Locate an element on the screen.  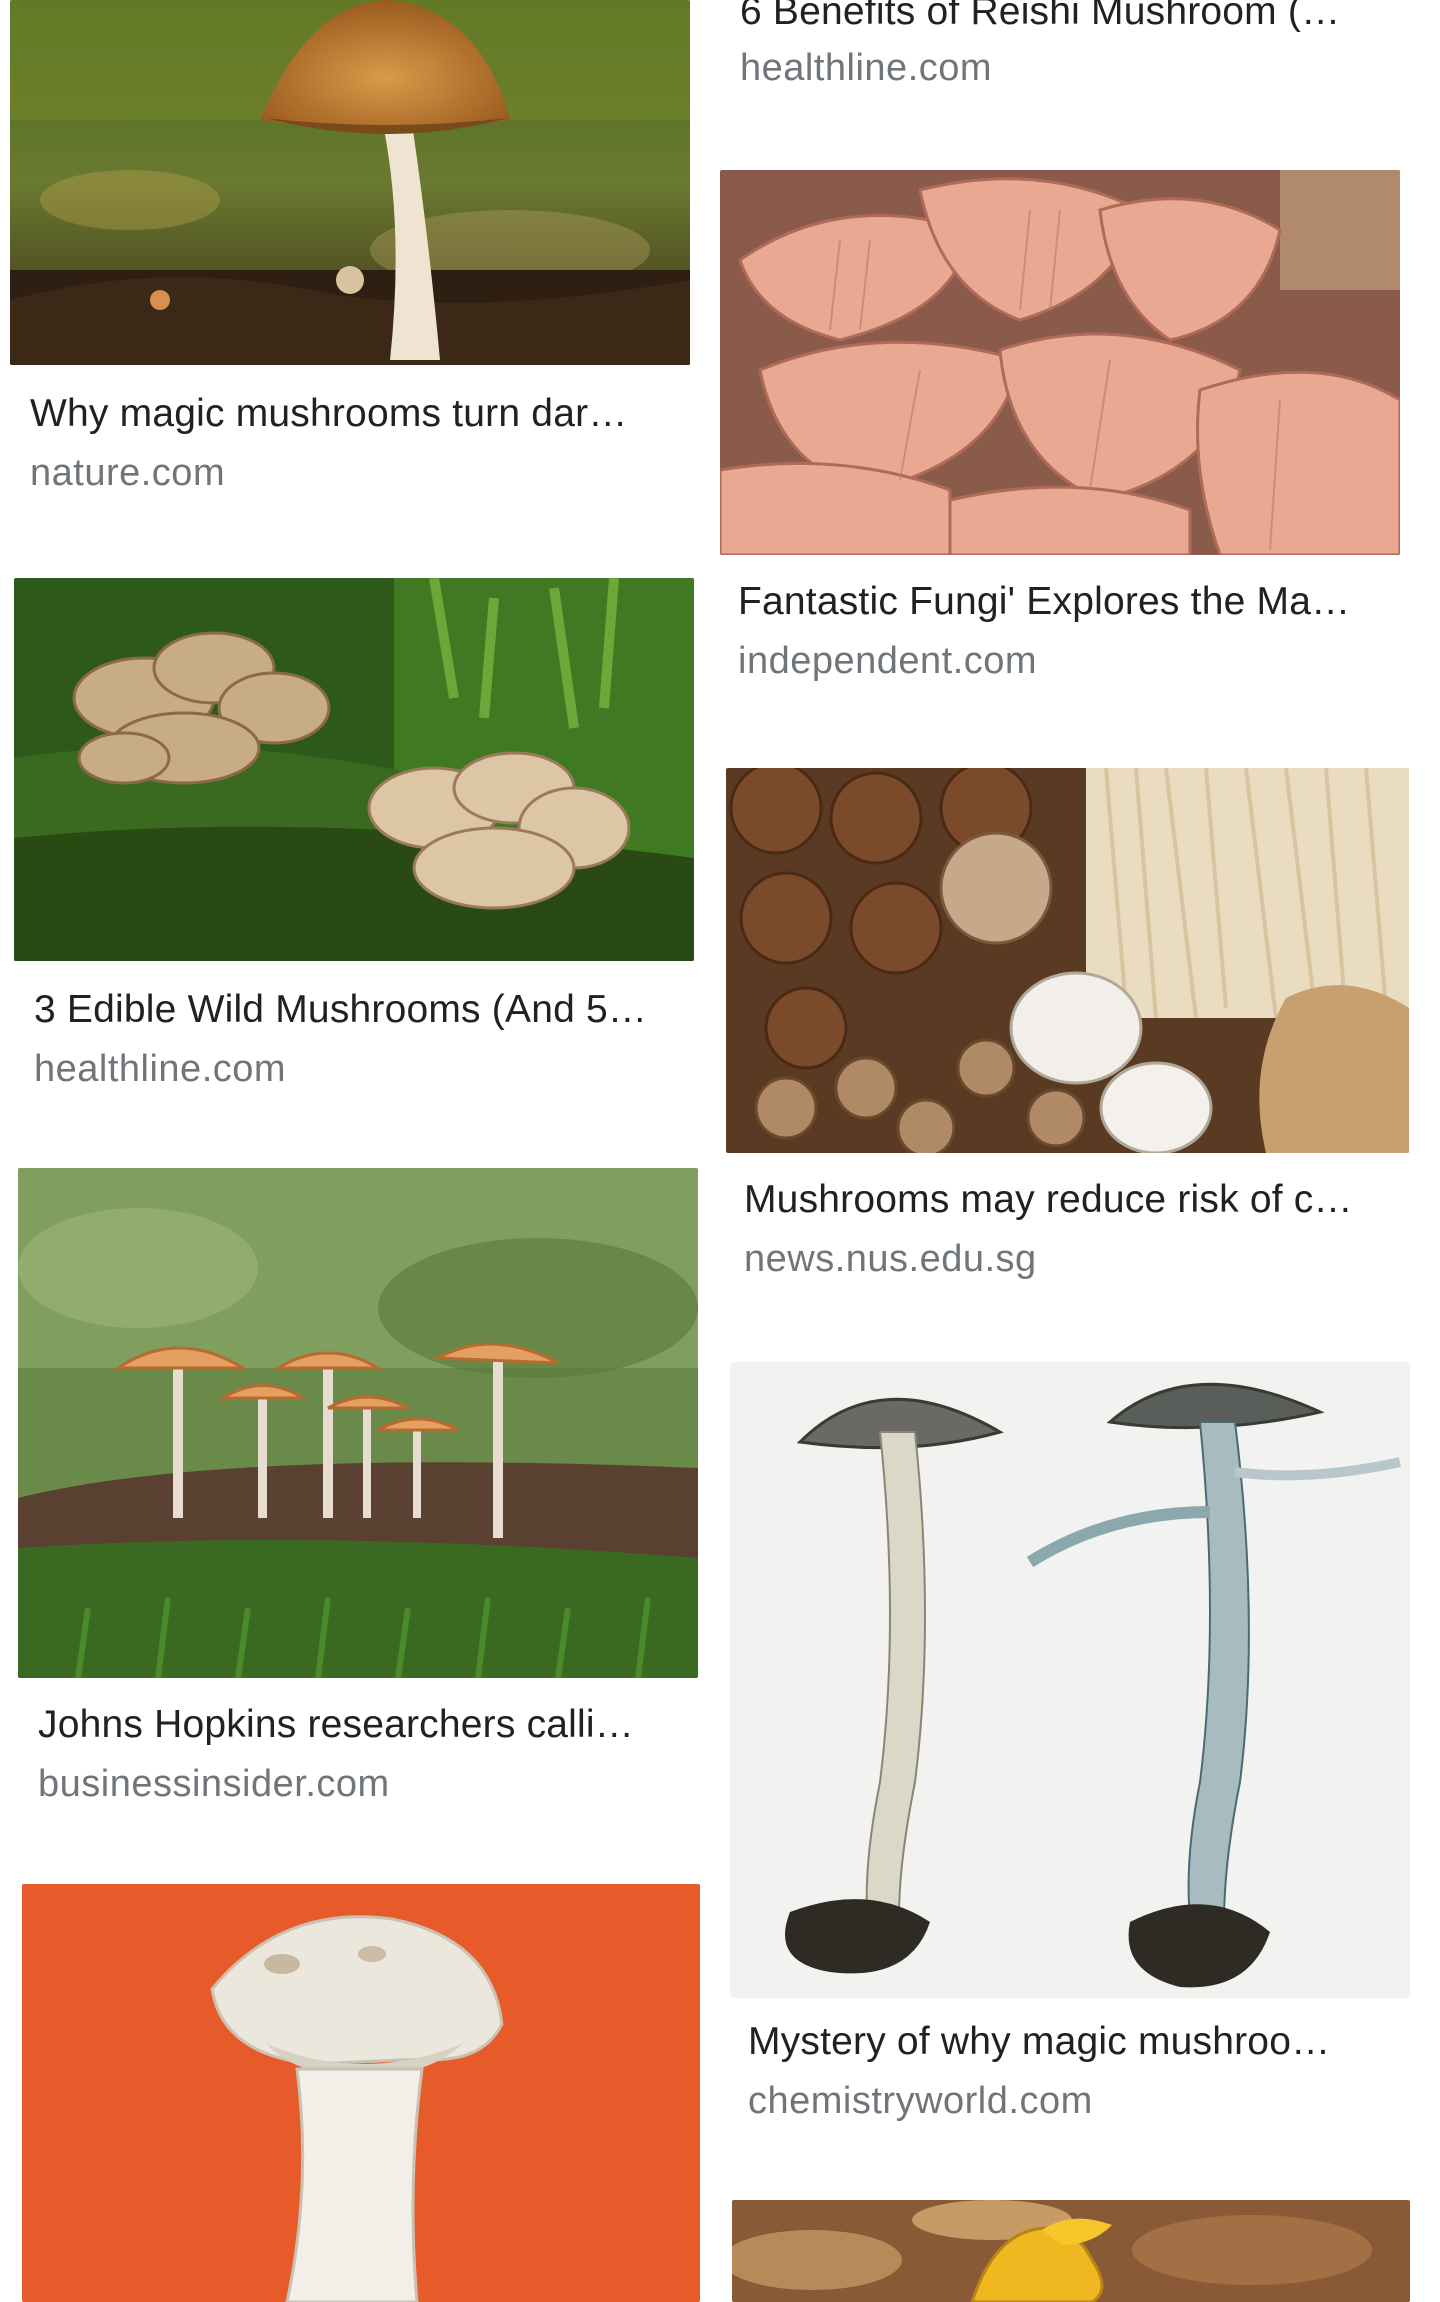
result-card-white-button-mushroom is located at coordinates (362, 2093).